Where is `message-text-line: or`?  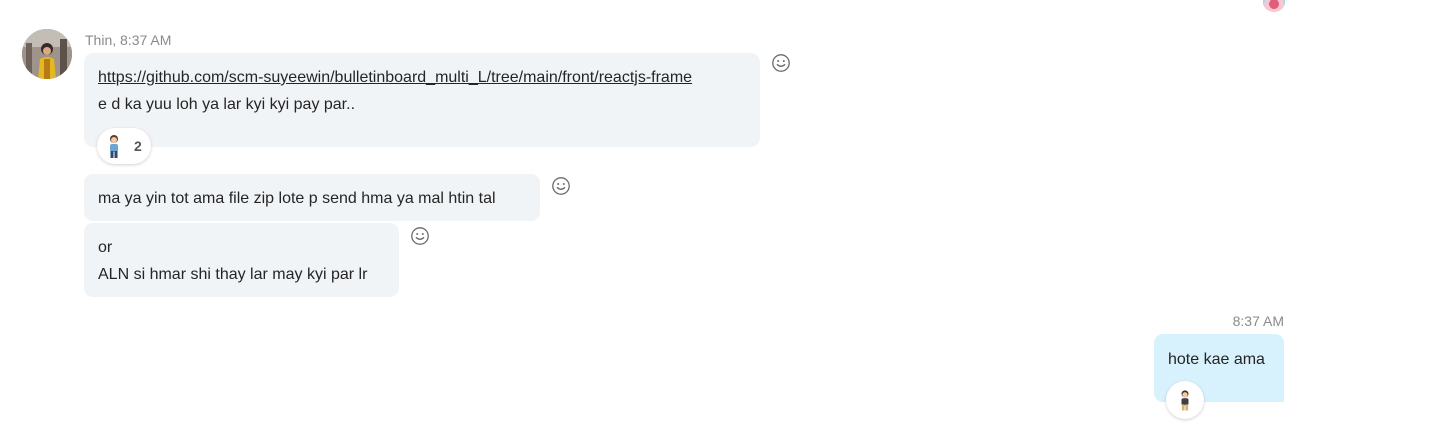 message-text-line: or is located at coordinates (105, 247).